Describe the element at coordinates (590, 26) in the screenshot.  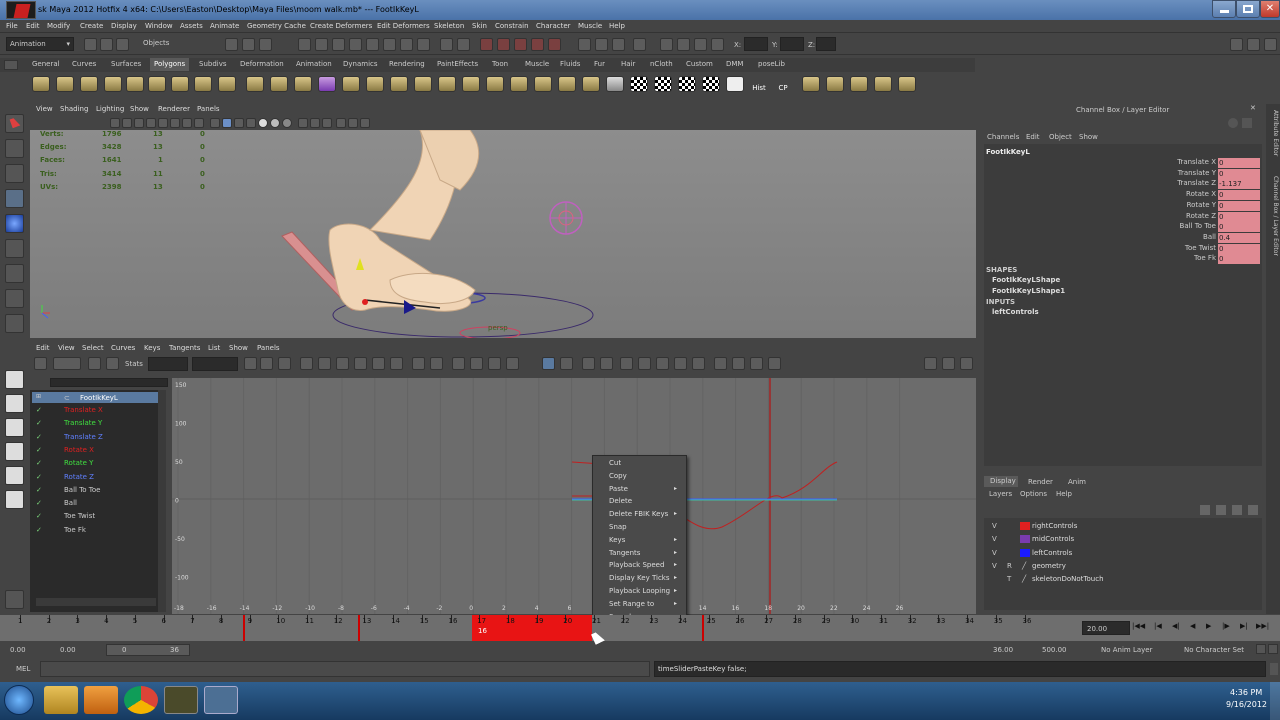
I see `menu-muscle: Muscle` at that location.